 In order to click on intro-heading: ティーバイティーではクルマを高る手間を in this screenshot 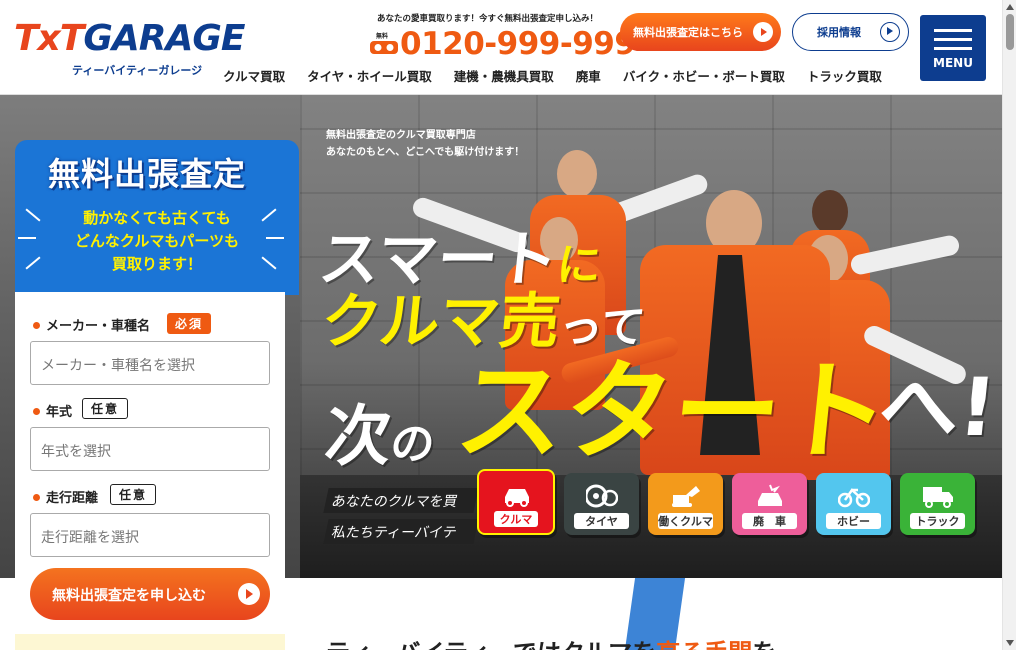, I will do `click(551, 641)`.